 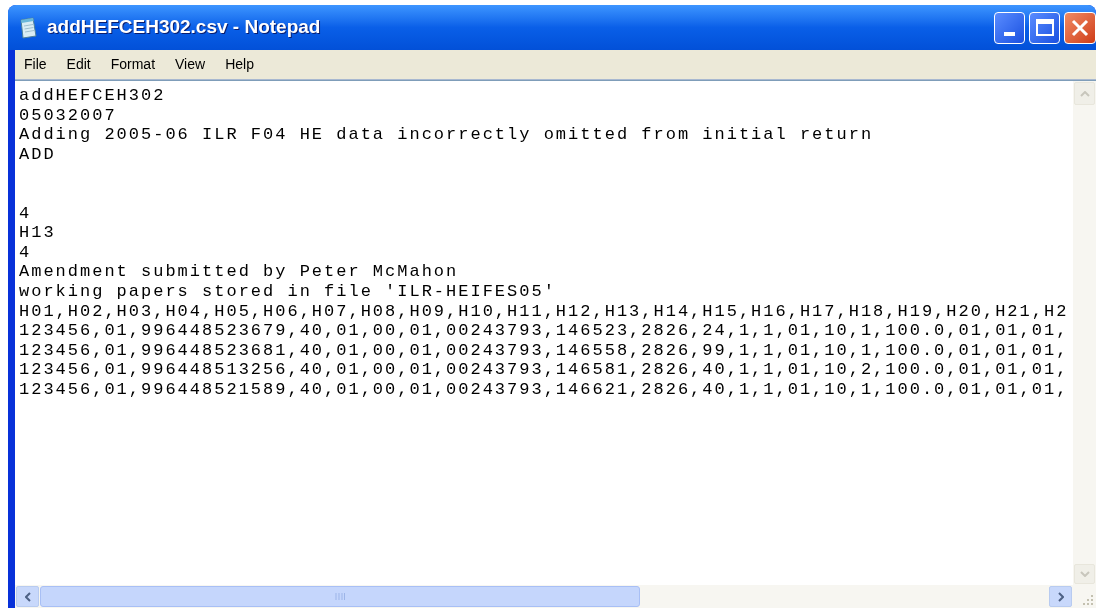 What do you see at coordinates (93, 96) in the screenshot?
I see `text-line: addHEFCEH302` at bounding box center [93, 96].